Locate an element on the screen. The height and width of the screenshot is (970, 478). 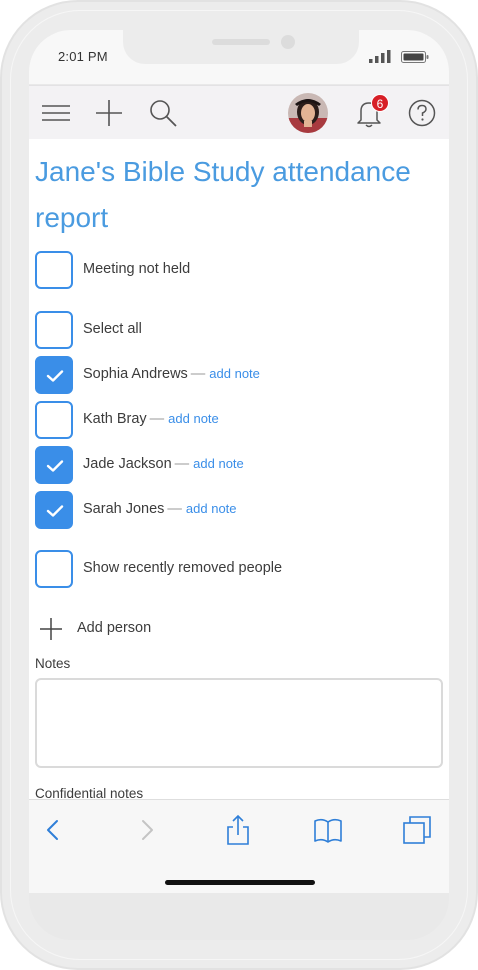
person-label: Sarah Jones — add note is located at coordinates (160, 509).